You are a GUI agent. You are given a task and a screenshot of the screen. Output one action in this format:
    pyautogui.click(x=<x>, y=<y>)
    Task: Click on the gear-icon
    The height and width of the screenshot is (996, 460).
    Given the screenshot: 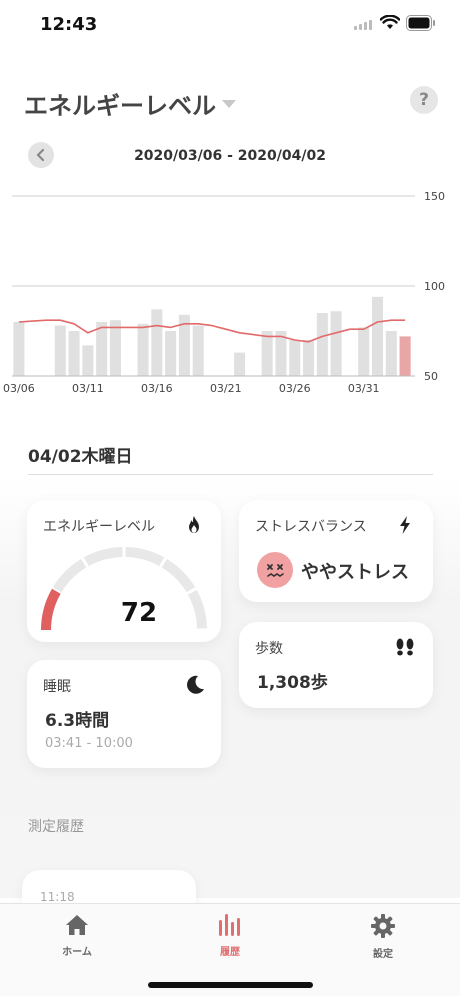 What is the action you would take?
    pyautogui.click(x=383, y=926)
    